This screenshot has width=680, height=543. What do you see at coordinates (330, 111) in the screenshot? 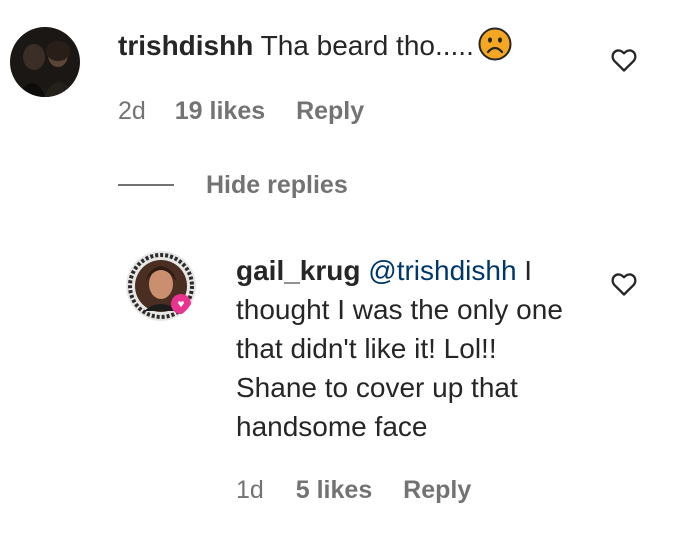
I see `comment-reply-button: Reply` at bounding box center [330, 111].